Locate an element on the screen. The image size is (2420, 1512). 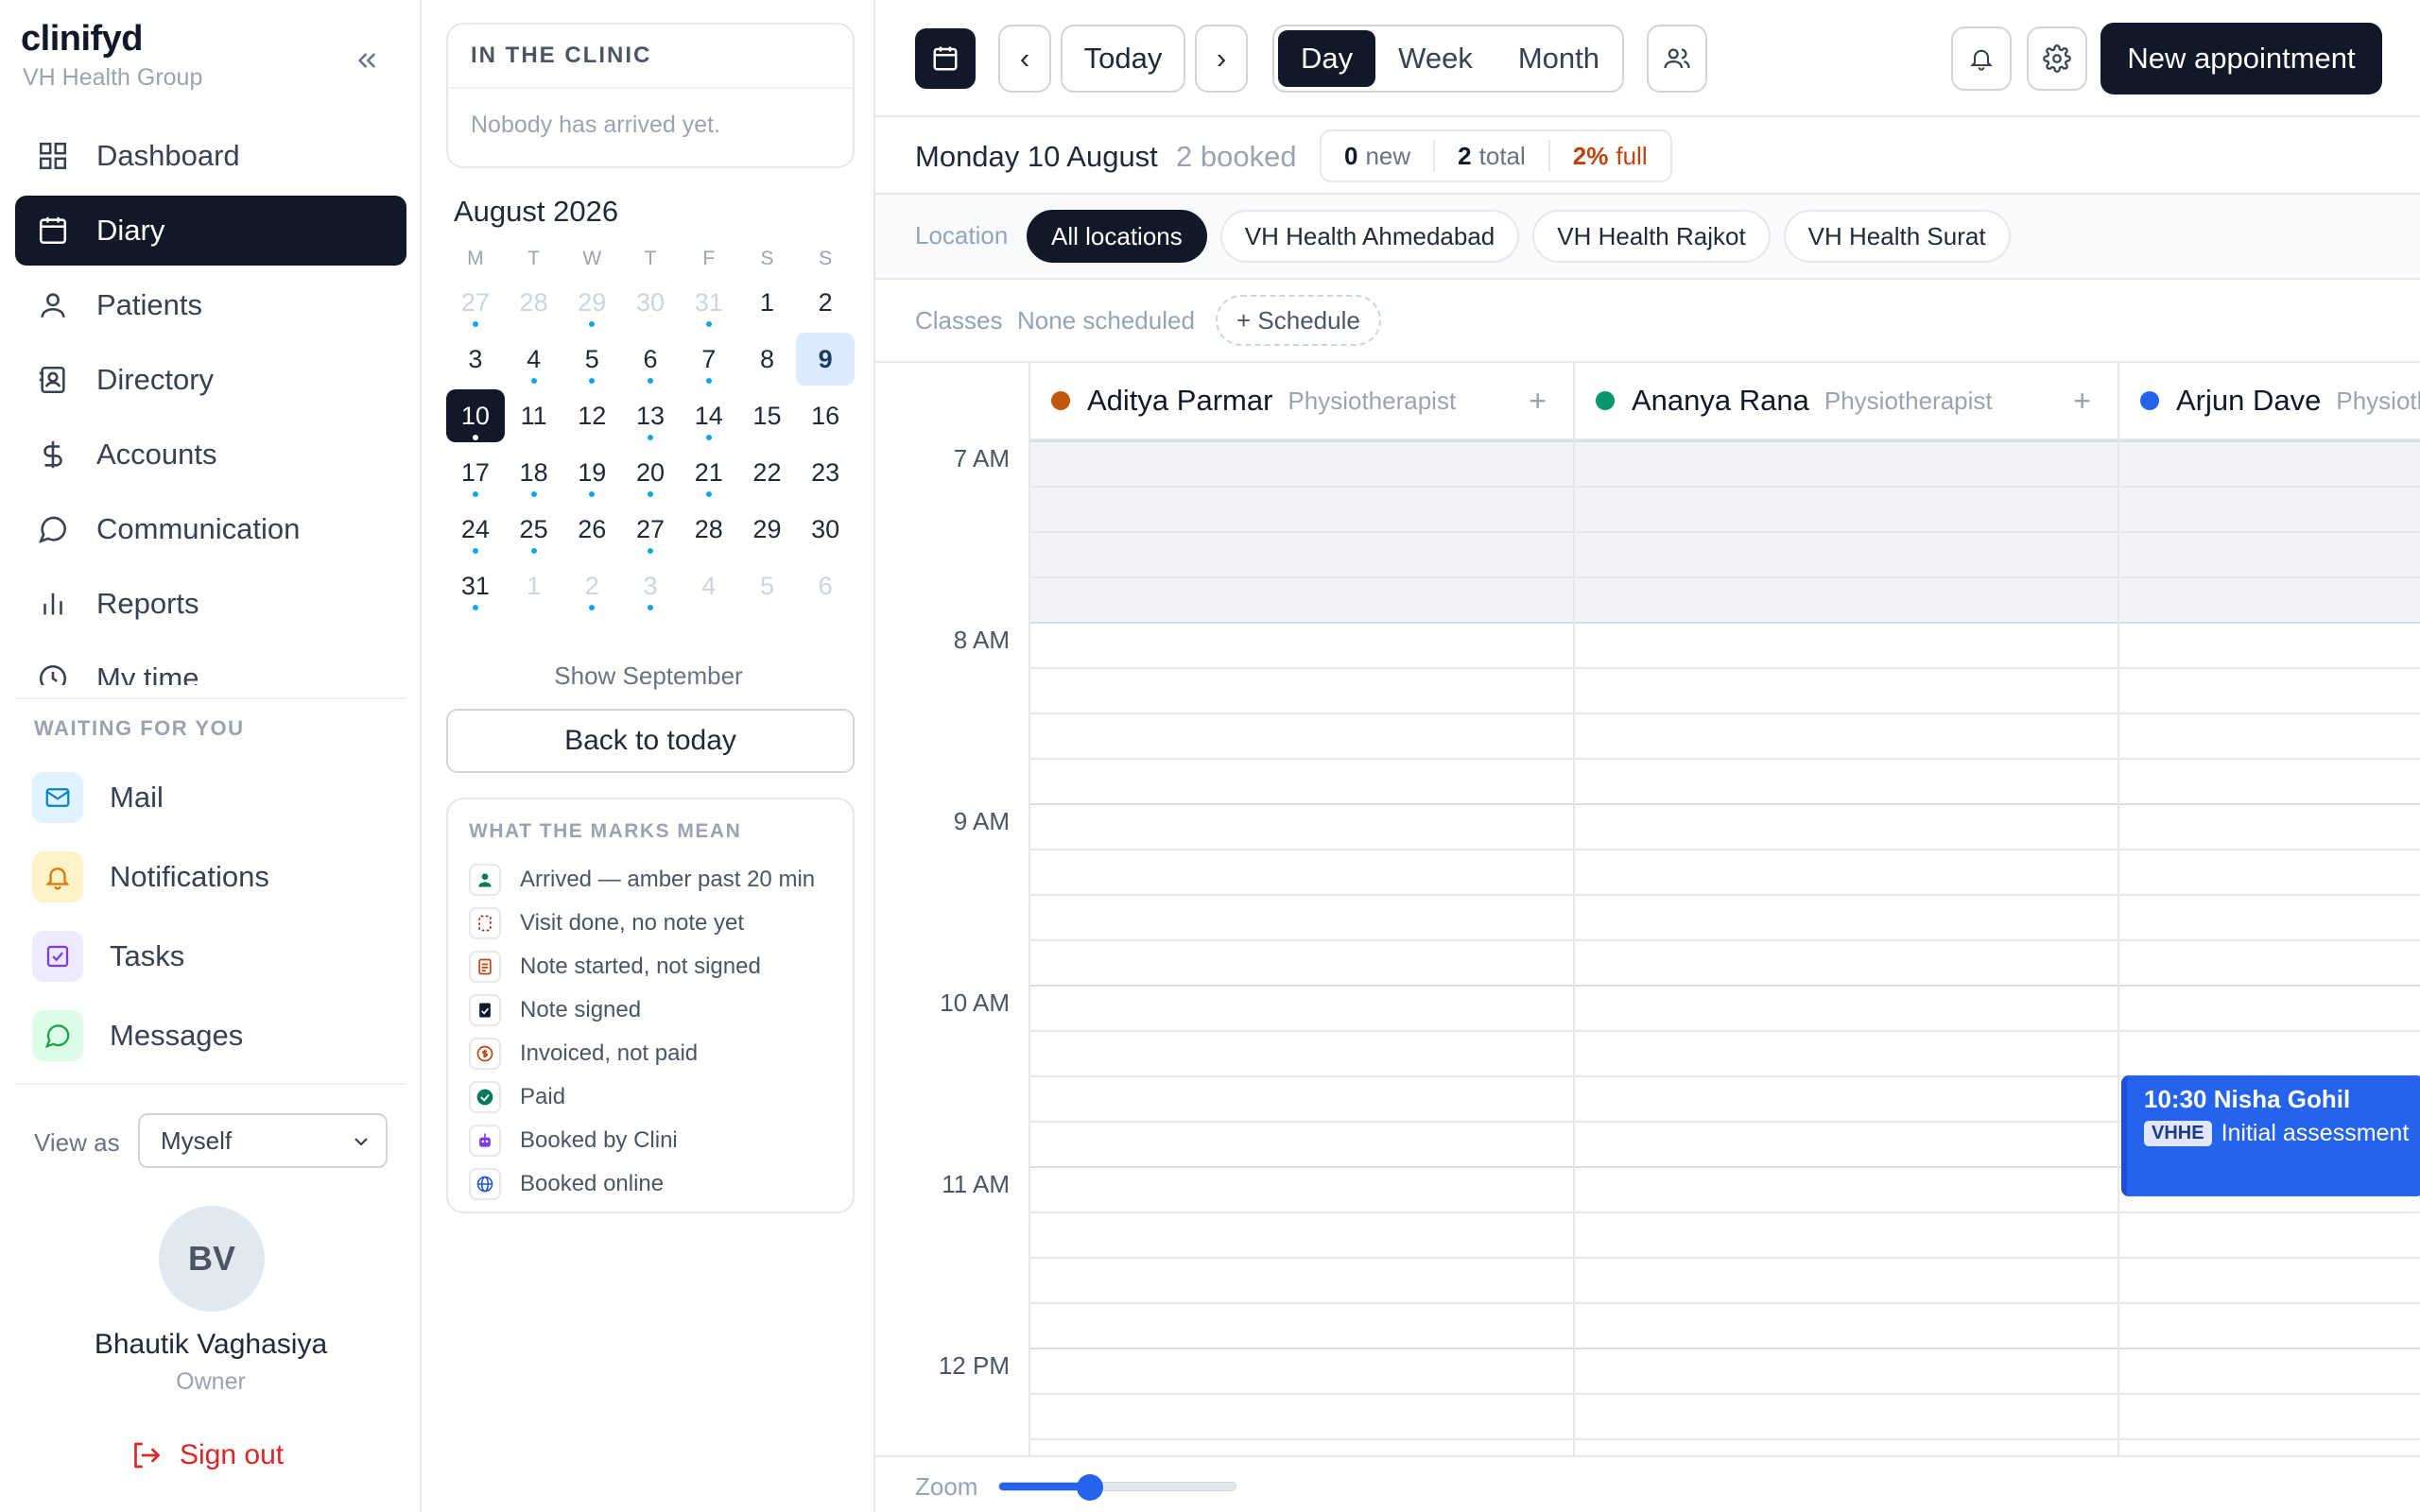
nav-item-accounts: Accounts is located at coordinates (210, 455).